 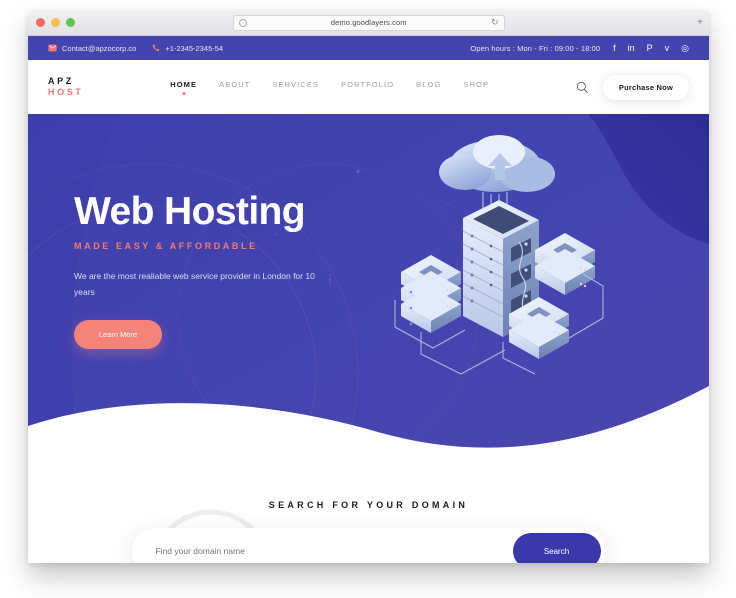 What do you see at coordinates (99, 48) in the screenshot?
I see `contact-email-text: Contact@apzocorp.co` at bounding box center [99, 48].